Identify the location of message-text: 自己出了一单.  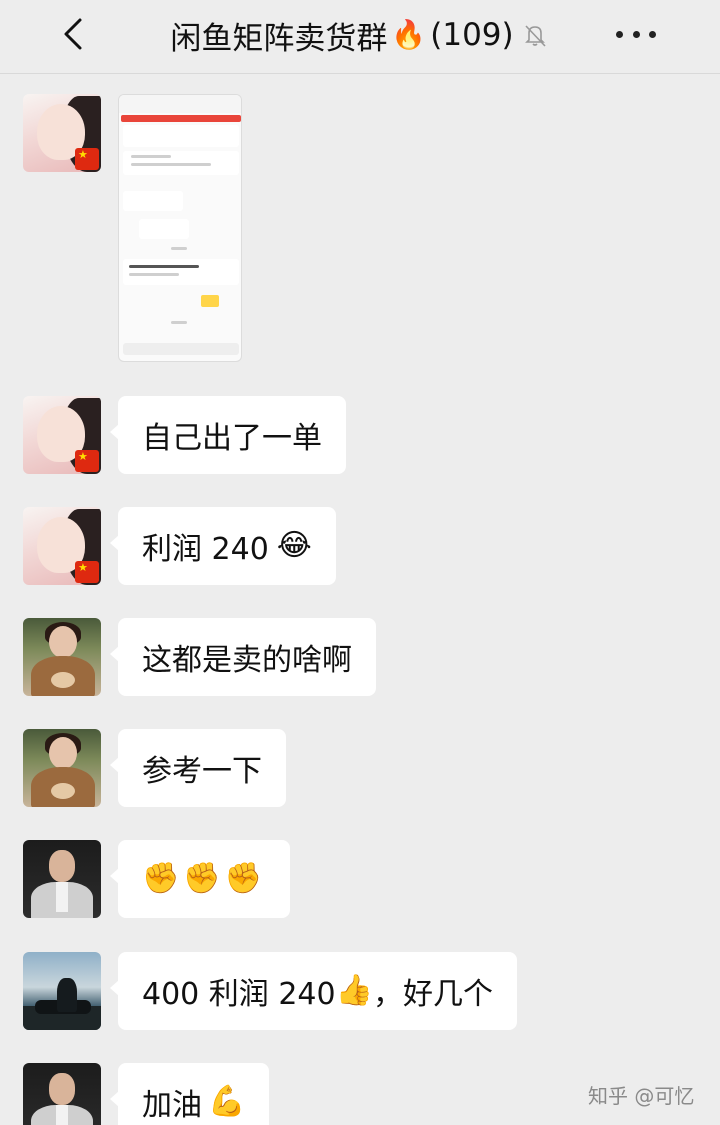
(232, 438).